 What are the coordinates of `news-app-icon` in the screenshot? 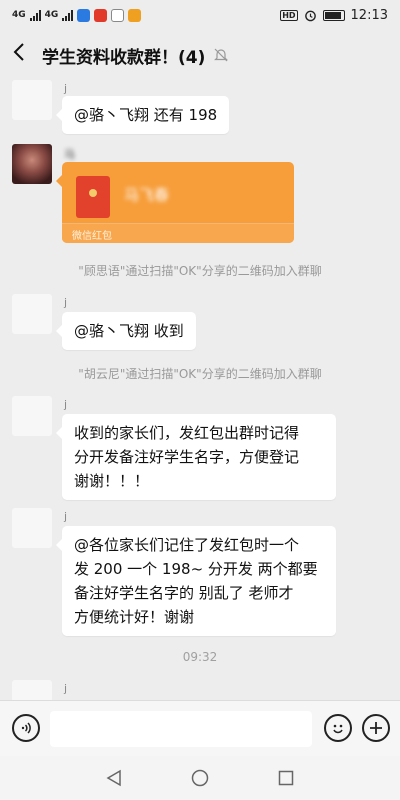 It's located at (101, 15).